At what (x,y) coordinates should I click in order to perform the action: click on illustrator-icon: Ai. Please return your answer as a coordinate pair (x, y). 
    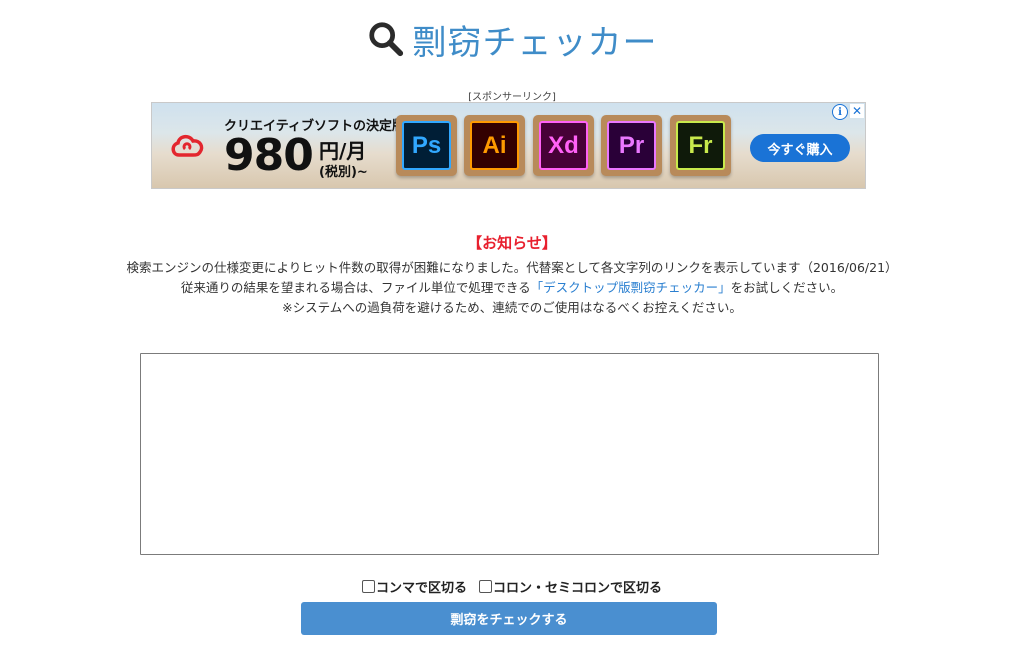
    Looking at the image, I should click on (494, 145).